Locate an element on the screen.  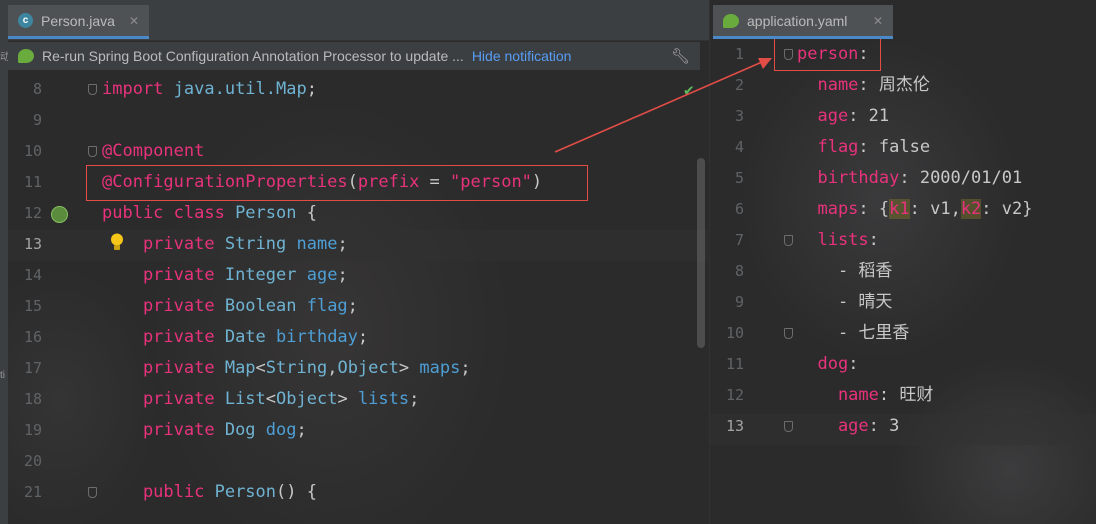
yaml-code-line: - 七里香 is located at coordinates (853, 333).